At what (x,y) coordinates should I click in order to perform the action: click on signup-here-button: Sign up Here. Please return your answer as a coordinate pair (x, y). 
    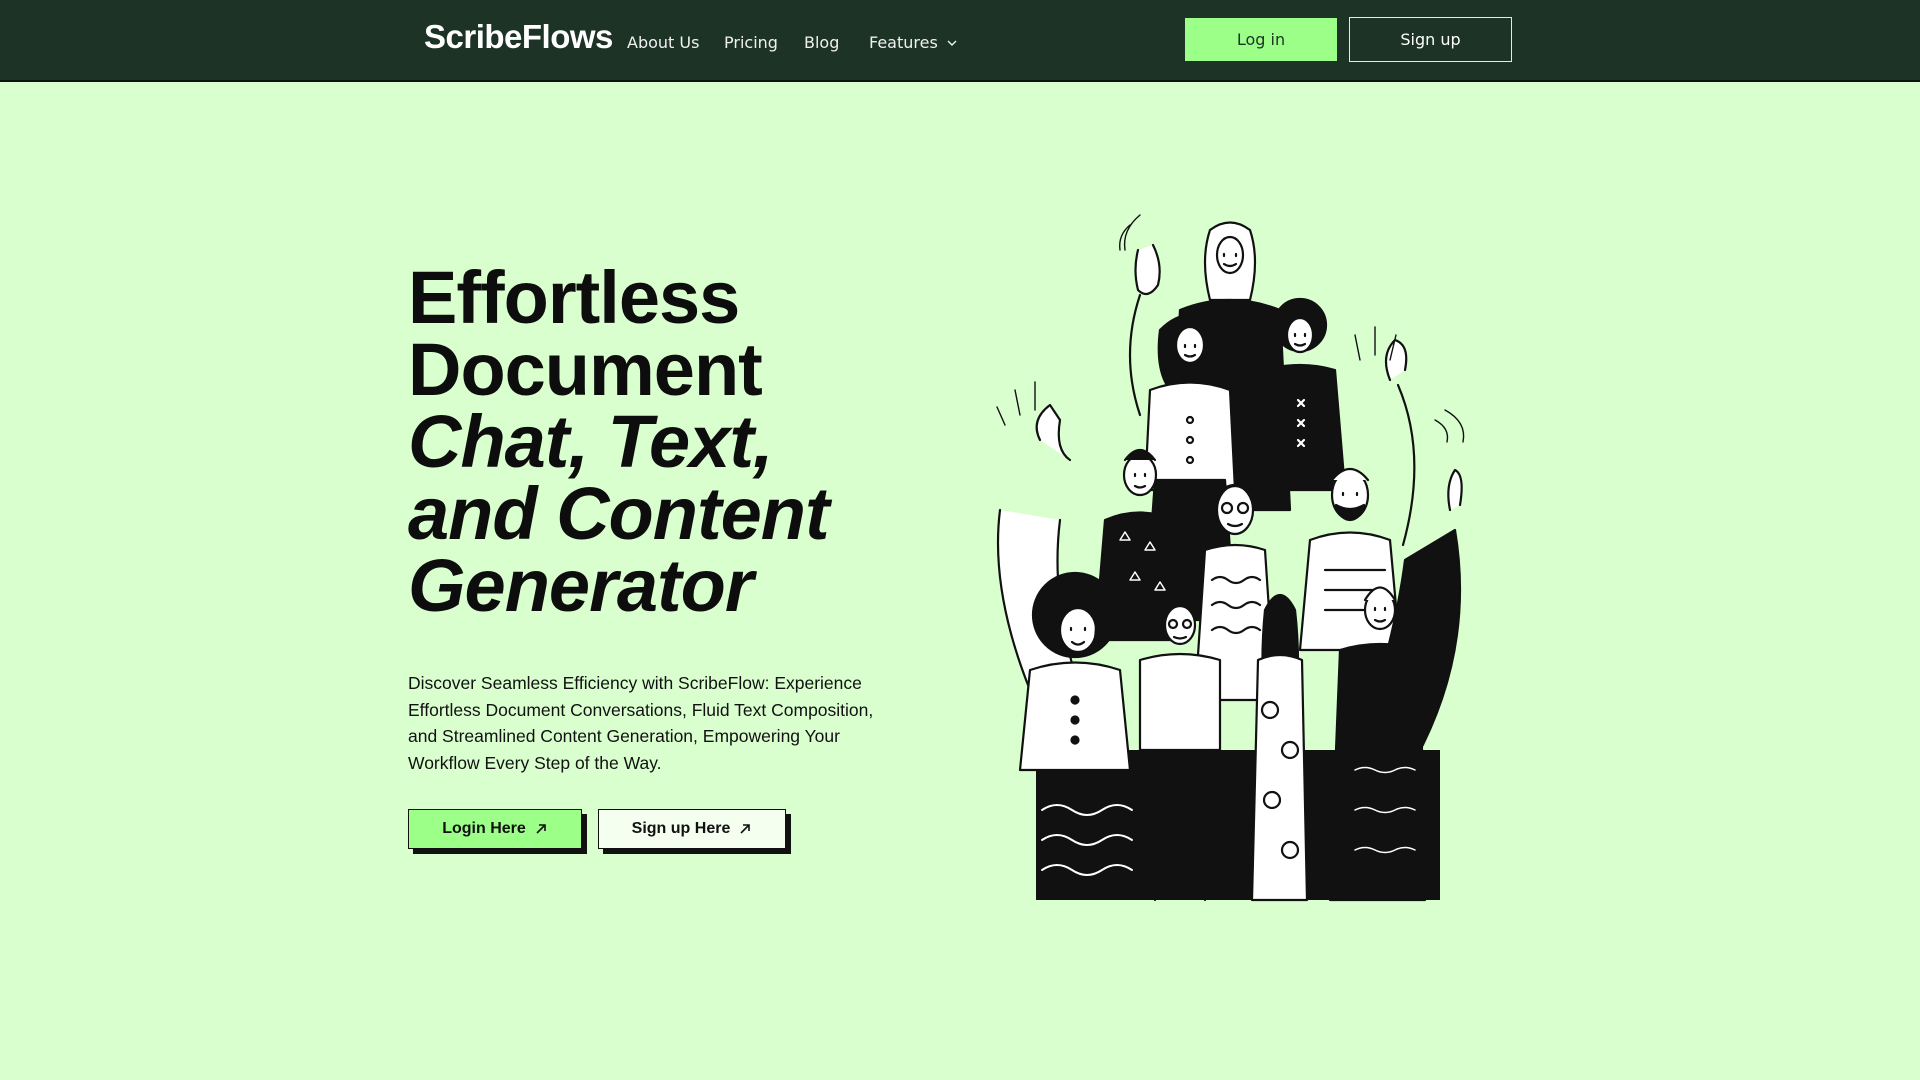
    Looking at the image, I should click on (692, 829).